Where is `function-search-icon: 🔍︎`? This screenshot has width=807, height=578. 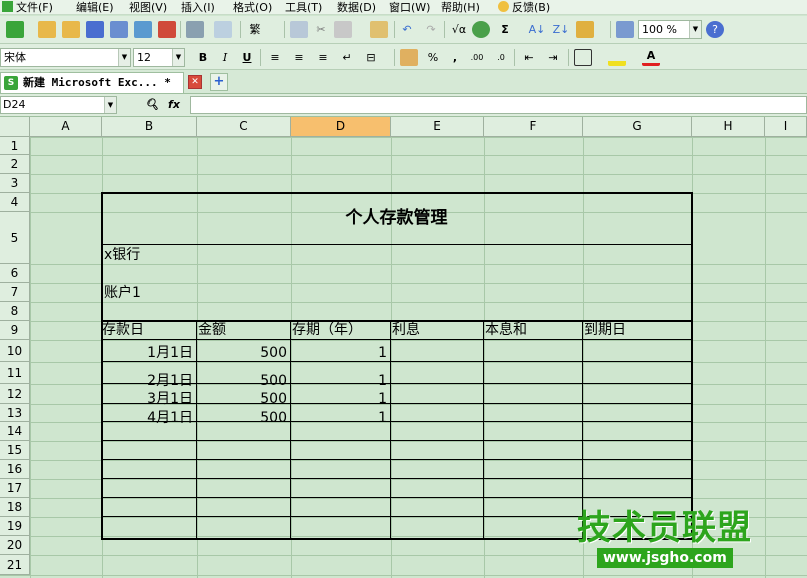
function-search-icon: 🔍︎ is located at coordinates (152, 105).